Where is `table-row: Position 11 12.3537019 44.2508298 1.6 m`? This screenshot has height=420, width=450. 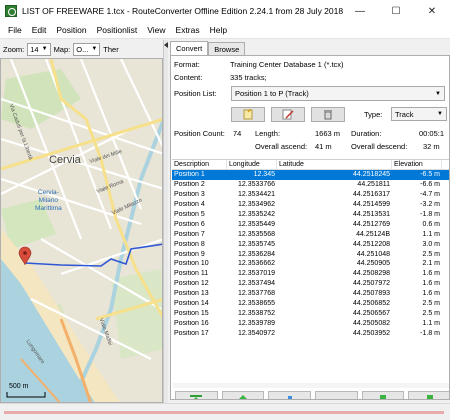 table-row: Position 11 12.3537019 44.2508298 1.6 m is located at coordinates (310, 274).